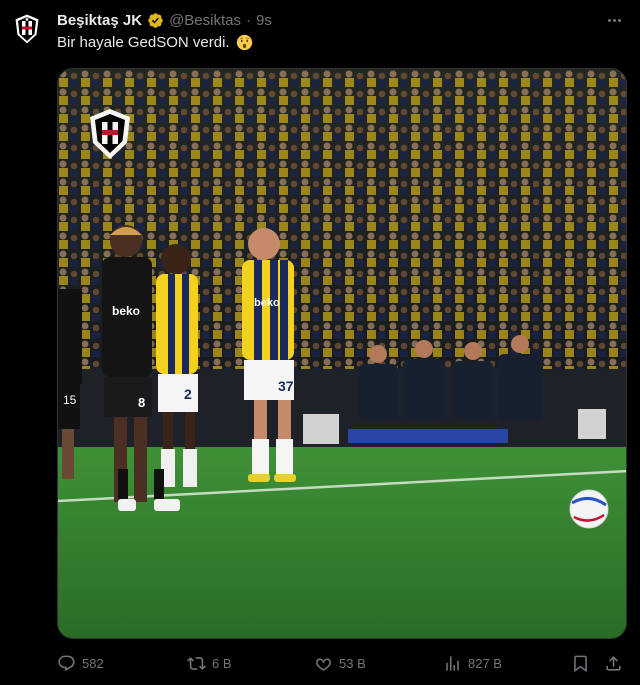  What do you see at coordinates (589, 509) in the screenshot?
I see `football` at bounding box center [589, 509].